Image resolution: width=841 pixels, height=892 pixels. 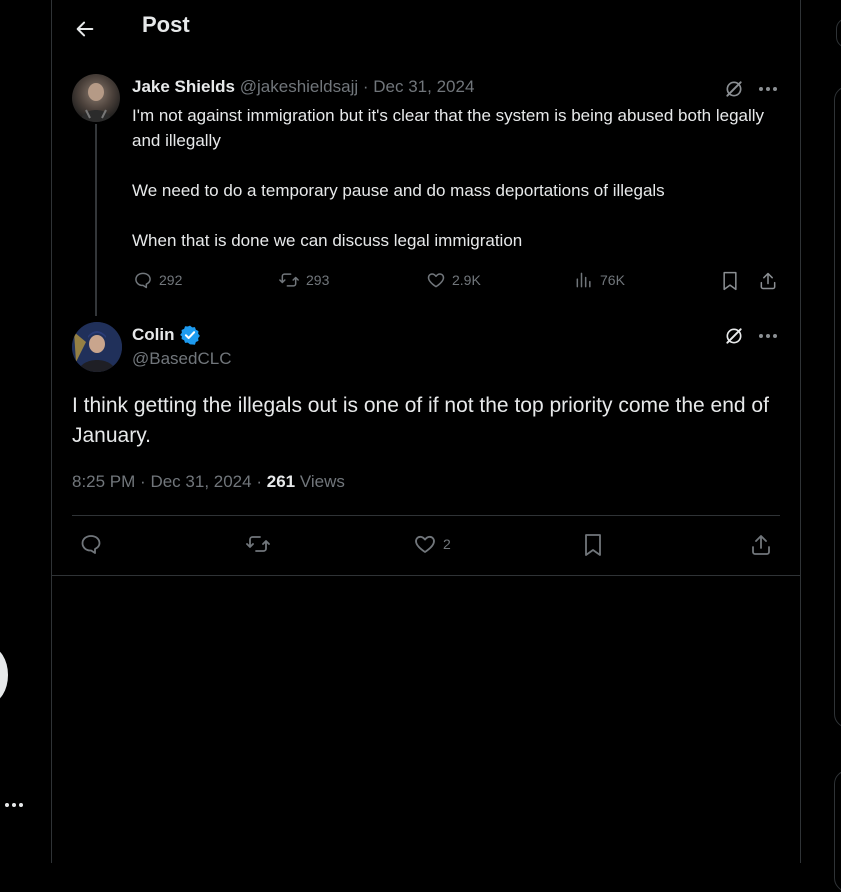 What do you see at coordinates (181, 359) in the screenshot?
I see `main-author-handle: @BasedCLC` at bounding box center [181, 359].